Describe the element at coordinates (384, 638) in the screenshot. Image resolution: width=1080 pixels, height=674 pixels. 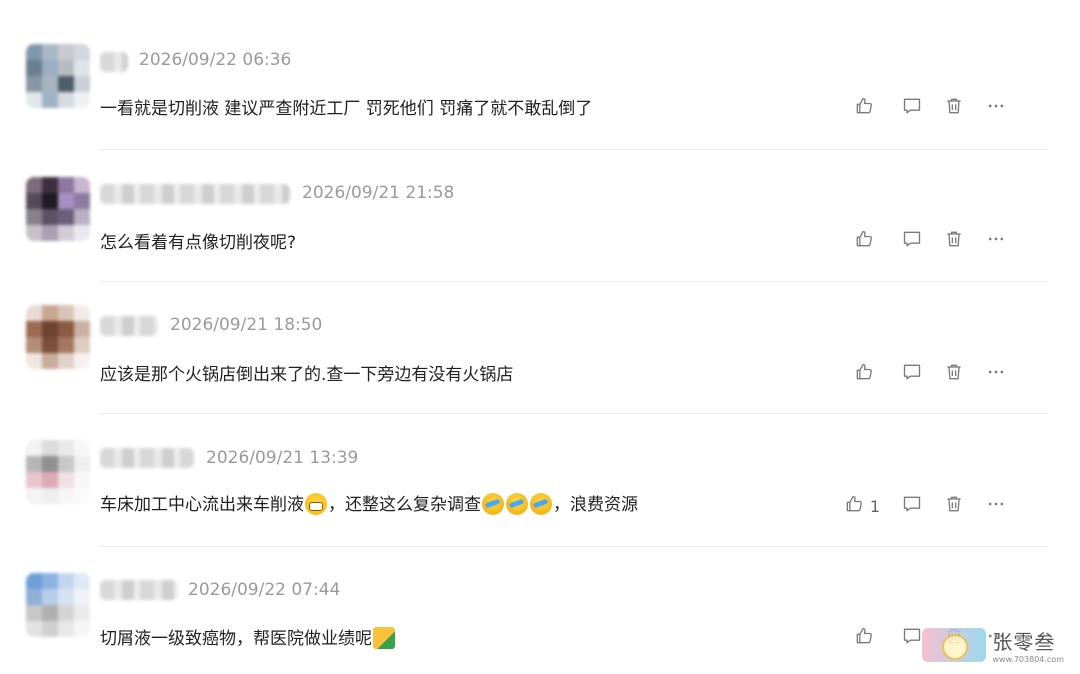
I see `thumbs-up-emoji-icon` at that location.